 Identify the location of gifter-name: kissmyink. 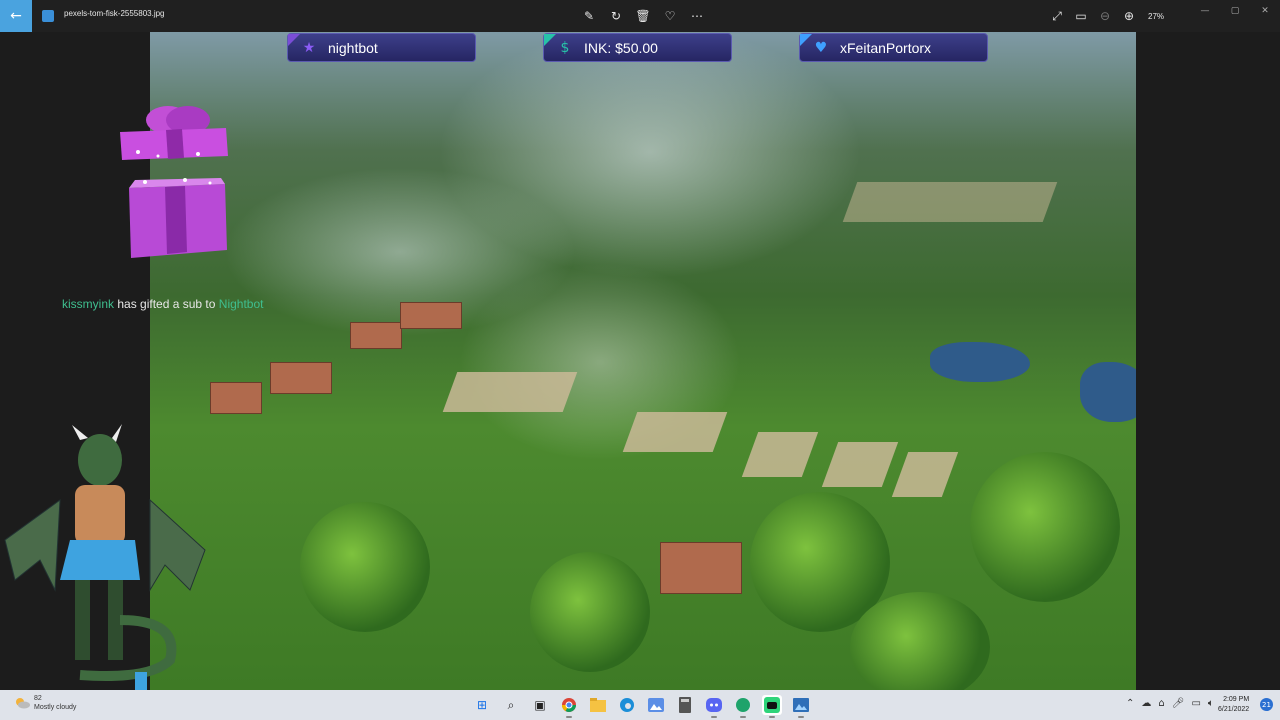
(88, 304).